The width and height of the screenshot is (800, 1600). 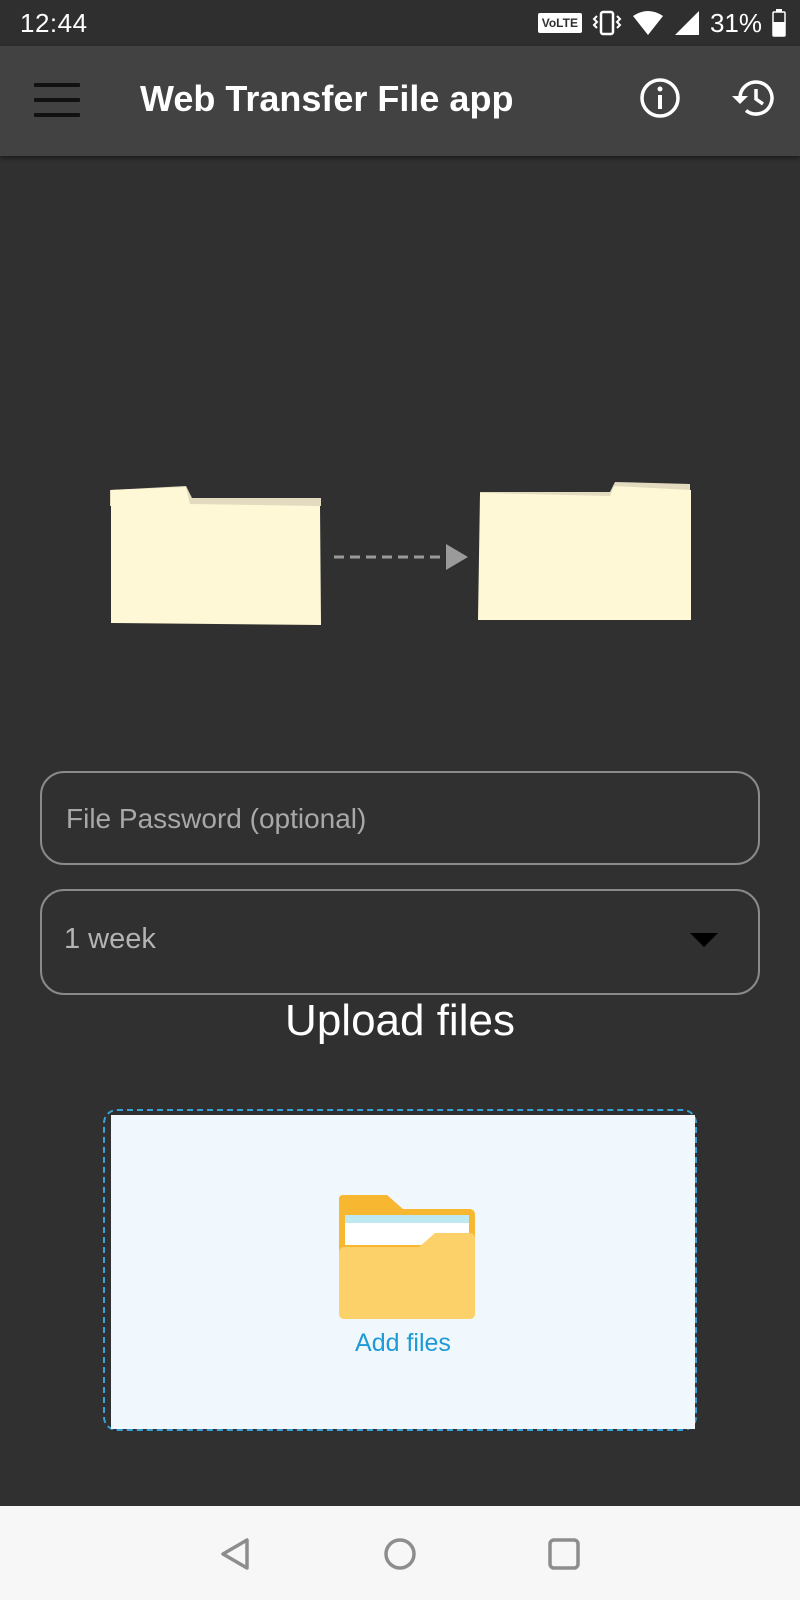 What do you see at coordinates (607, 23) in the screenshot?
I see `vibrate-icon` at bounding box center [607, 23].